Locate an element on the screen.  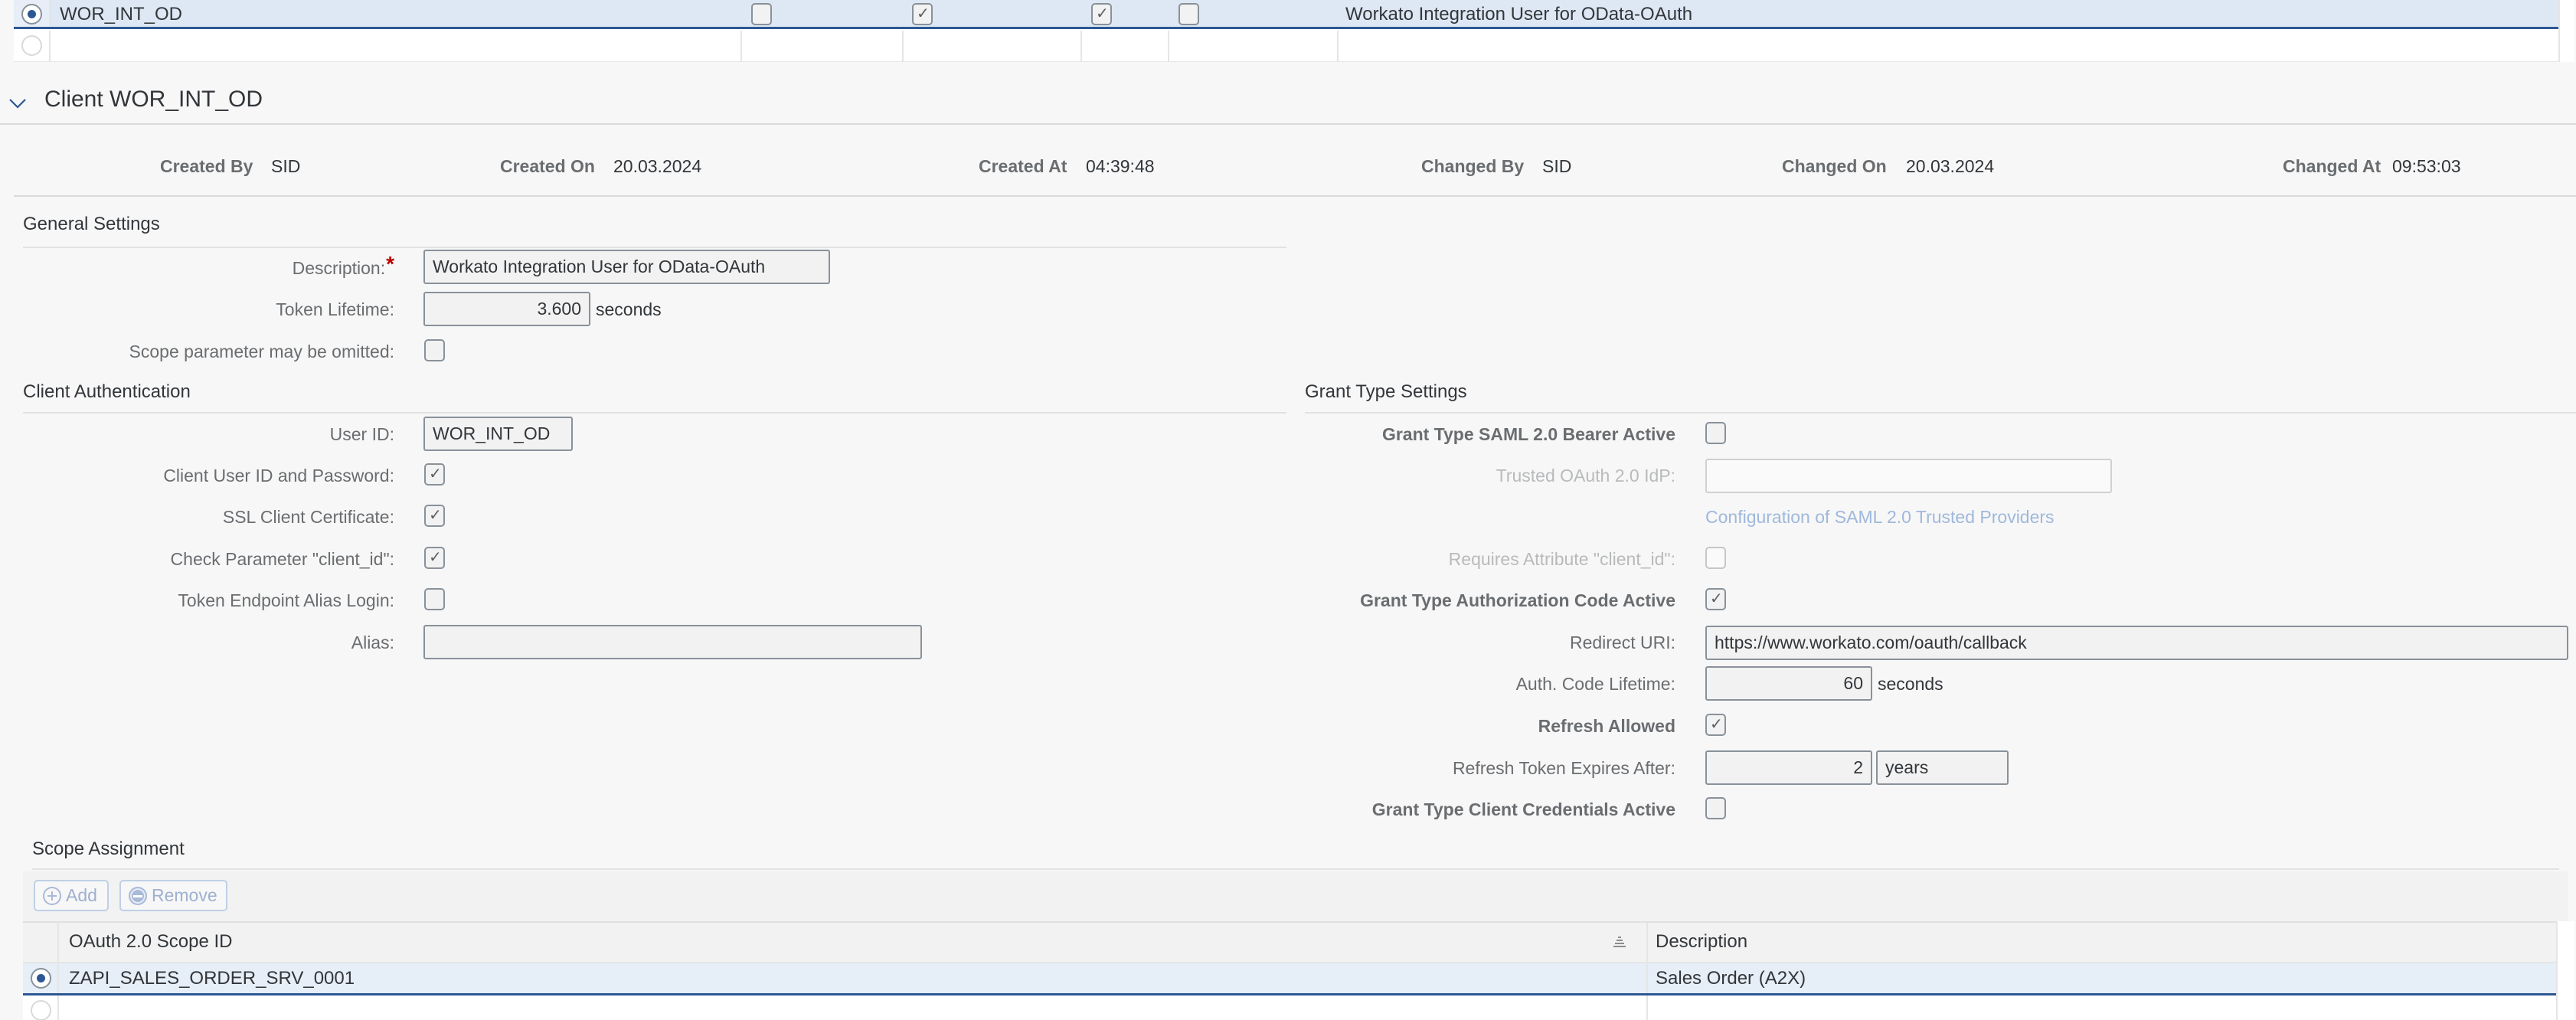
scope-description-cell: Sales Order (A2X) is located at coordinates (1731, 978).